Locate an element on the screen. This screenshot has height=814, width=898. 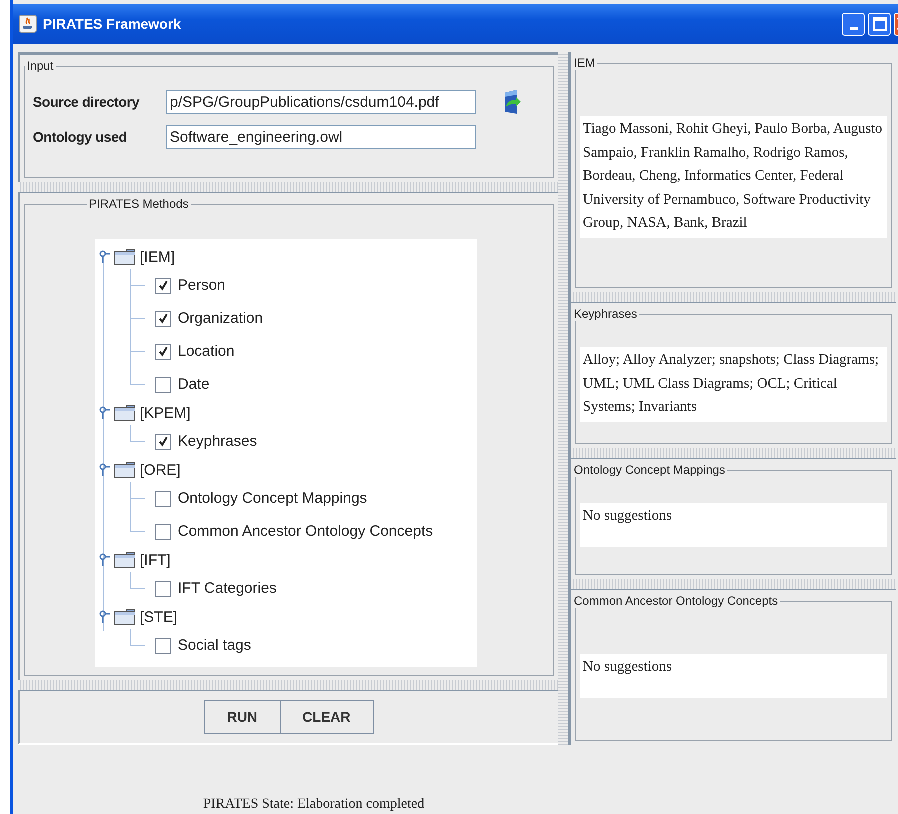
result-text: Tiago Massoni, Rohit Gheyi, Paulo Borba, Augusto Sampaio, Franklin Ramalho, Rodrigo Ramos, Bordeau, Cheng, Informatics Center, Federal University of Pernambuco, Software Productivity Group, NASA, Bank, Brazil is located at coordinates (733, 177).